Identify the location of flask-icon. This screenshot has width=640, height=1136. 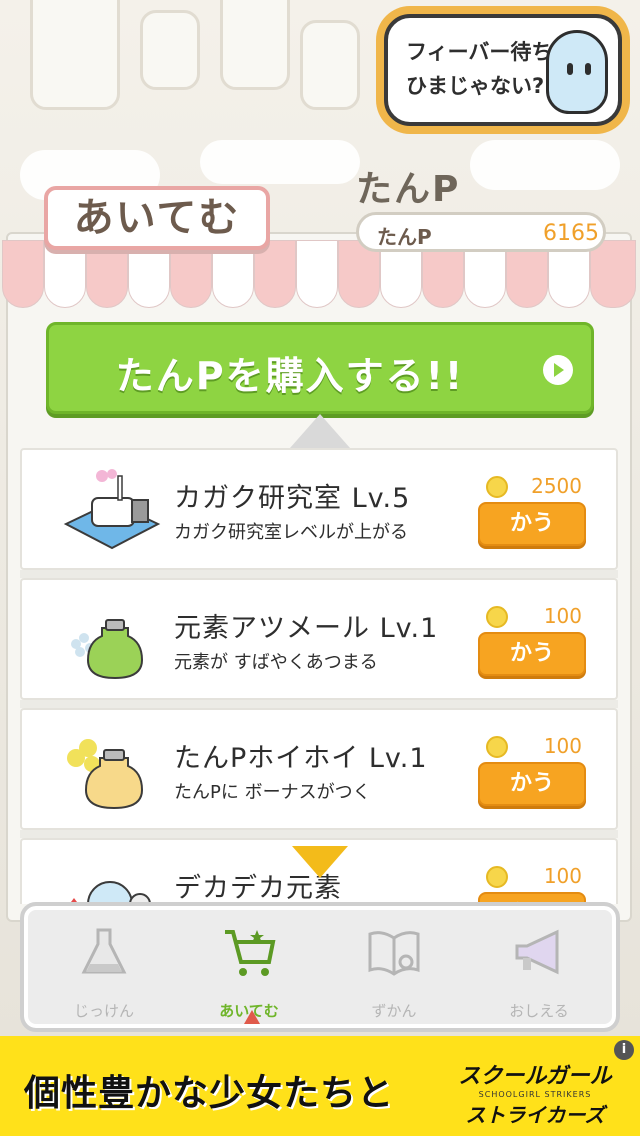
(104, 951).